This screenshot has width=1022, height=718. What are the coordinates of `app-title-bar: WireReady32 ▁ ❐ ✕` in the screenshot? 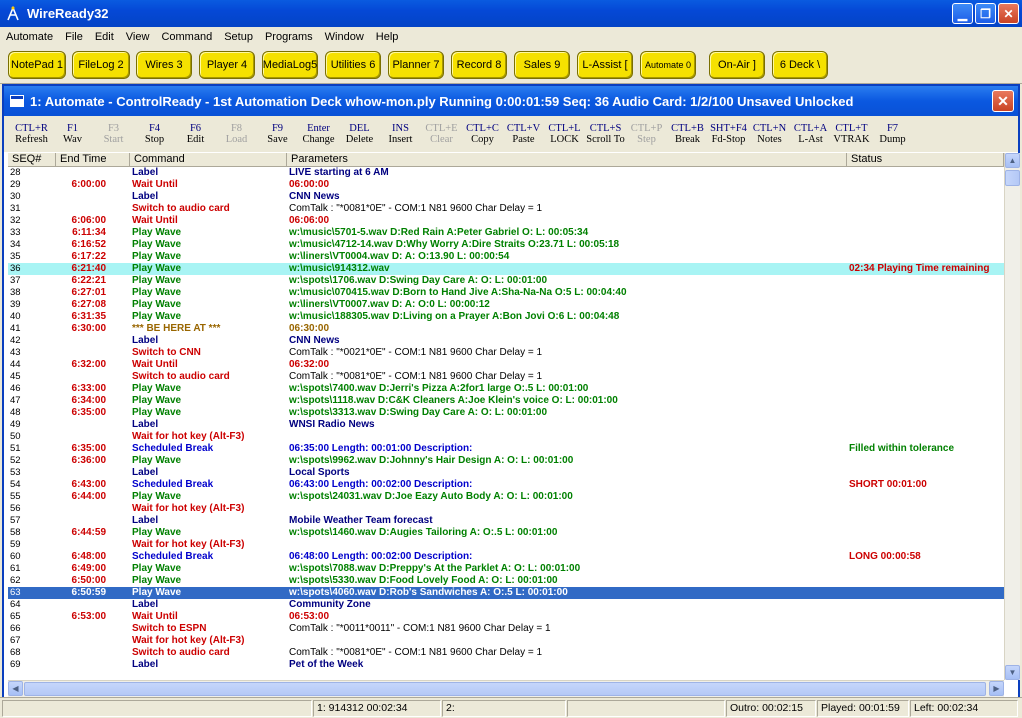 It's located at (511, 13).